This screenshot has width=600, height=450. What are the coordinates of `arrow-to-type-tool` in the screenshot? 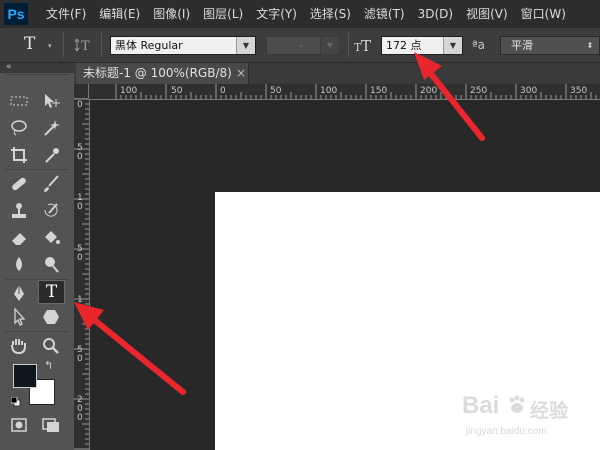 It's located at (130, 348).